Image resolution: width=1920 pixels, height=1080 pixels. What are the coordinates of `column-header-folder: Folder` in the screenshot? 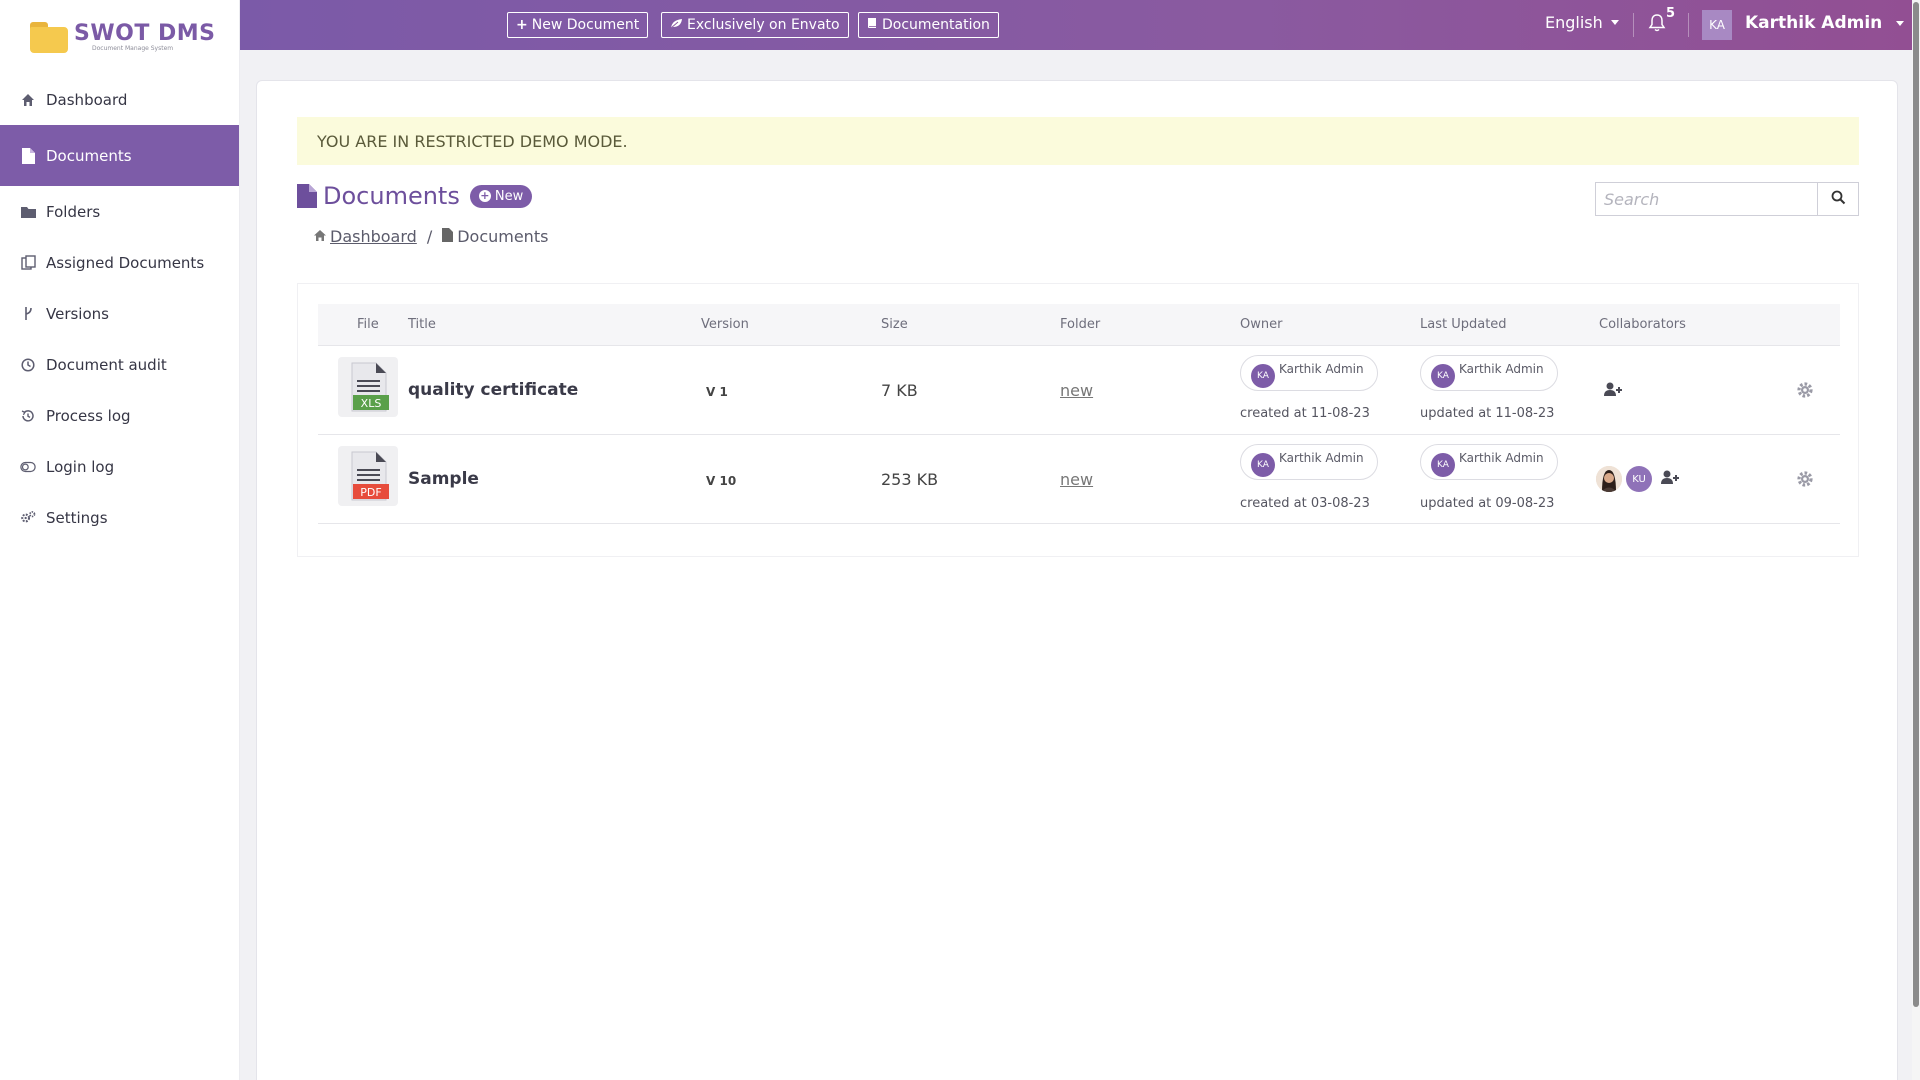 It's located at (1080, 324).